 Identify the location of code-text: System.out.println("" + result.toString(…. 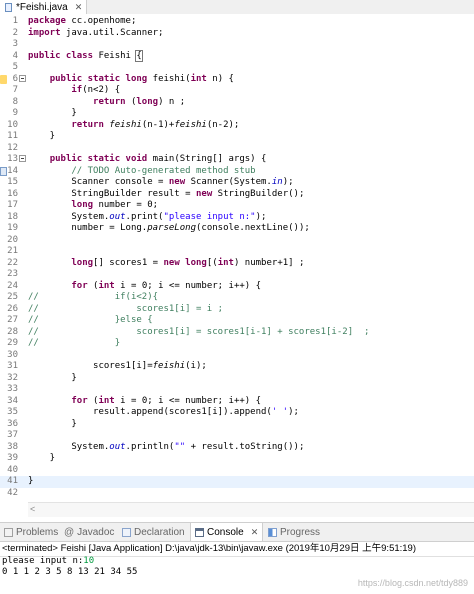
(166, 446).